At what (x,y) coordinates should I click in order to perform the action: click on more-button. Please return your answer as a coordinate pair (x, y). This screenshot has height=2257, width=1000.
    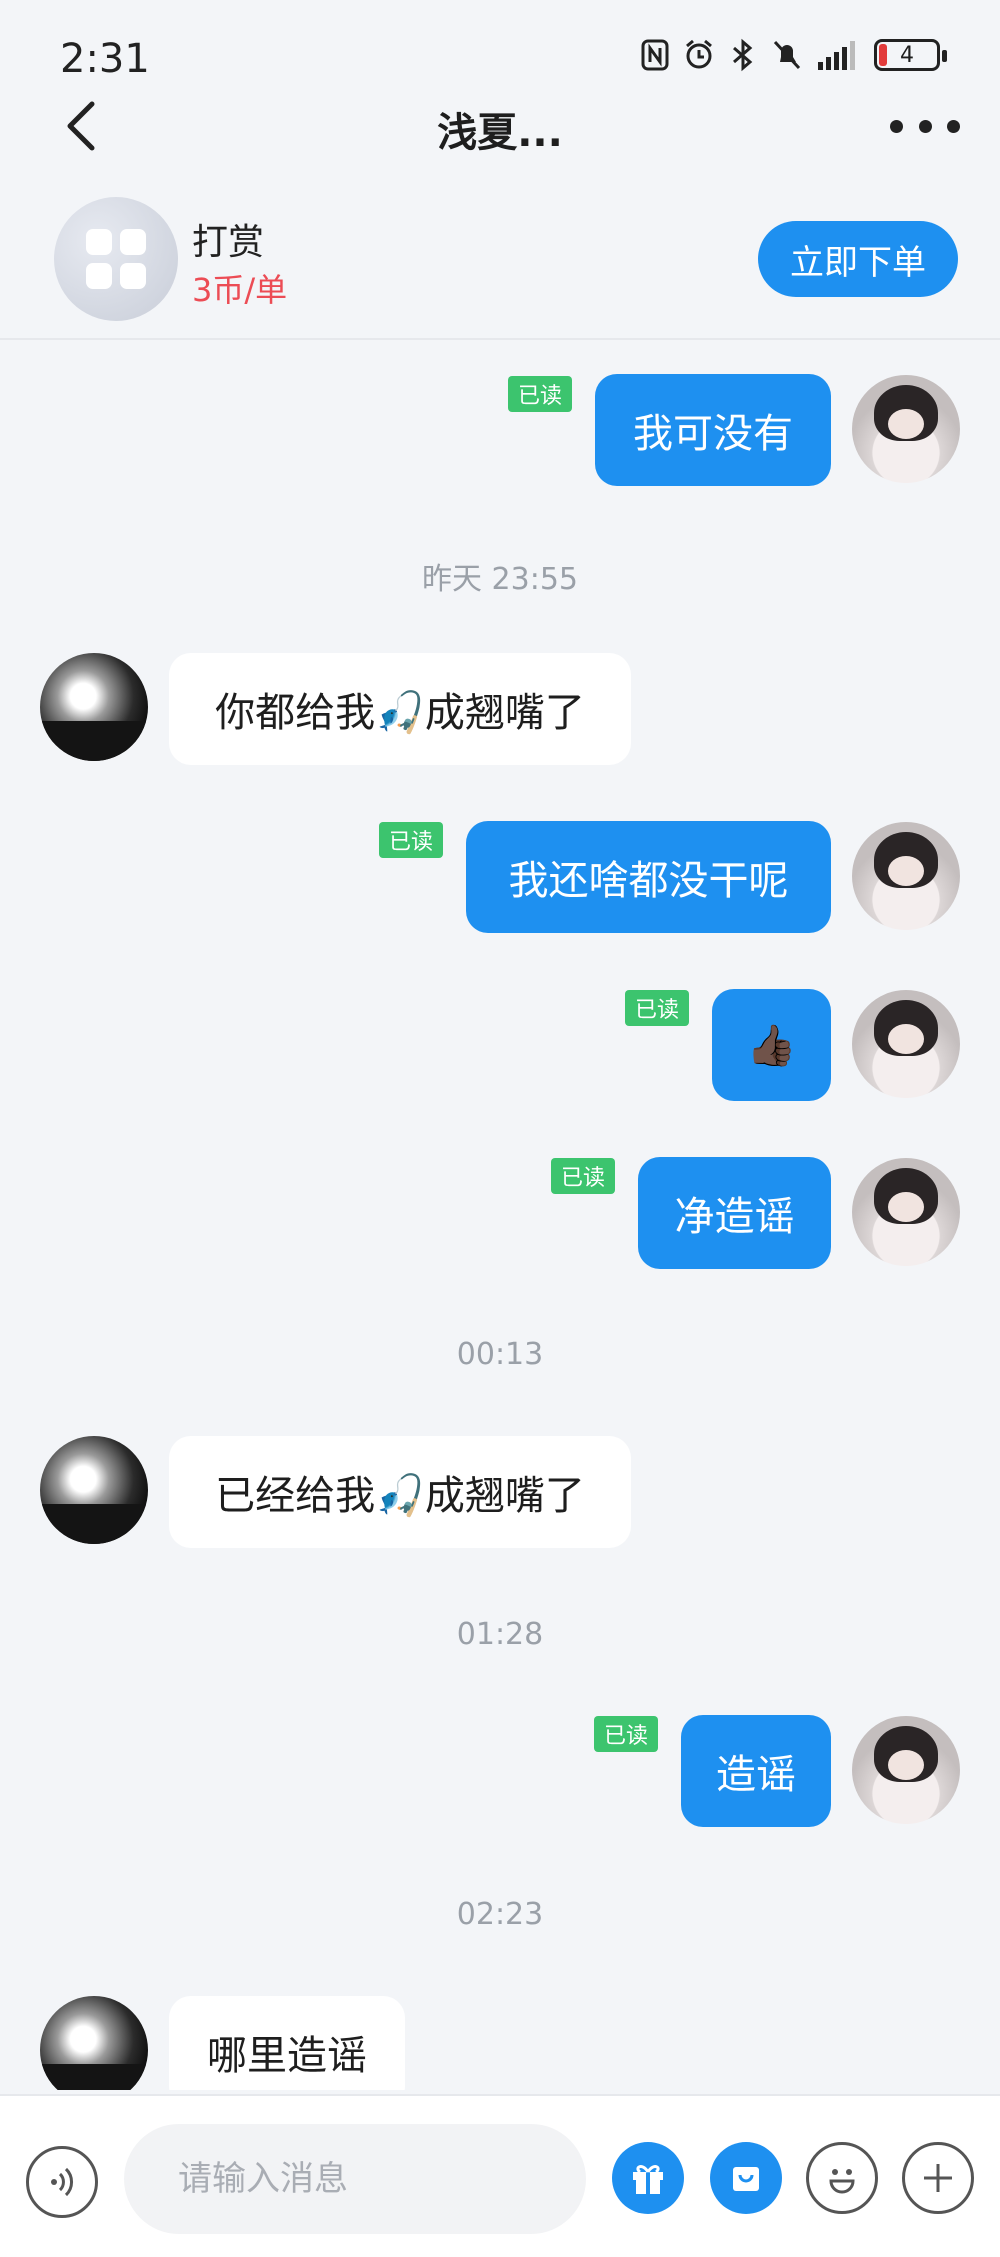
    Looking at the image, I should click on (925, 126).